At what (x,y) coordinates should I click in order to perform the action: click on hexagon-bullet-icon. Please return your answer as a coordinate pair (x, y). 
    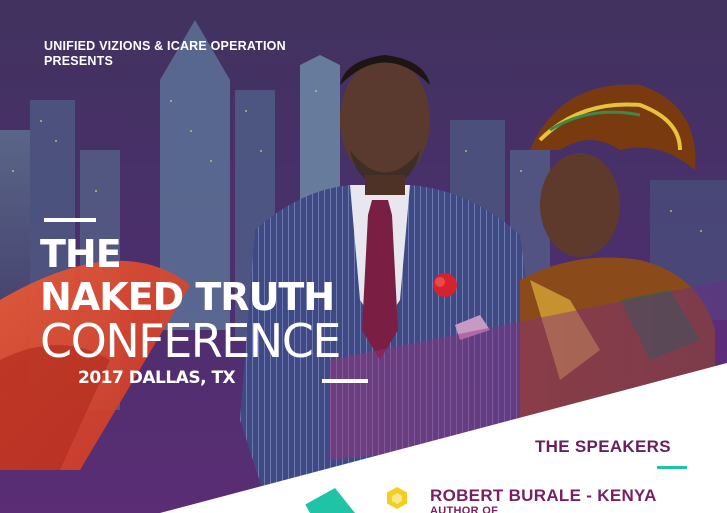
    Looking at the image, I should click on (397, 498).